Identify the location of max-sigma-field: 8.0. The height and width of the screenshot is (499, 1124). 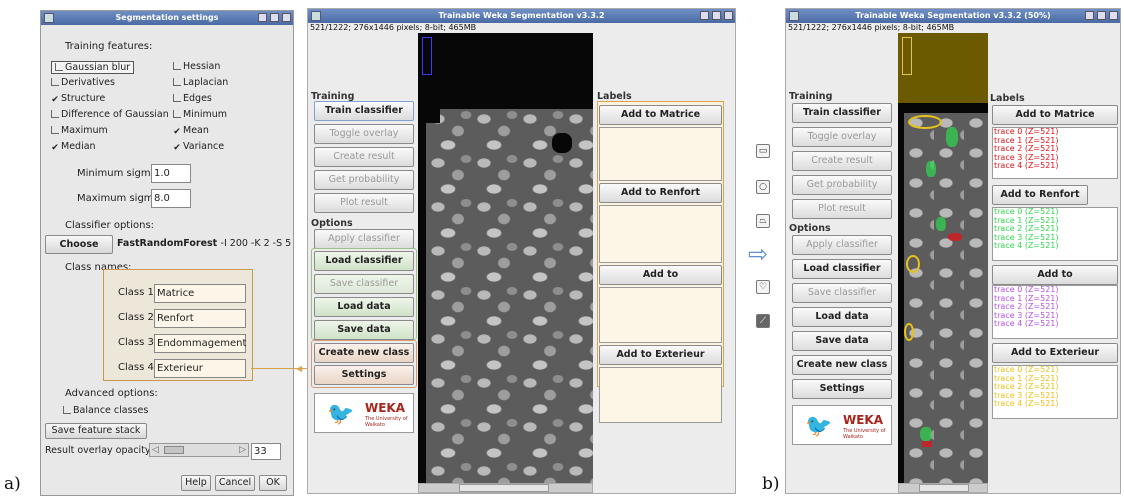
(171, 198).